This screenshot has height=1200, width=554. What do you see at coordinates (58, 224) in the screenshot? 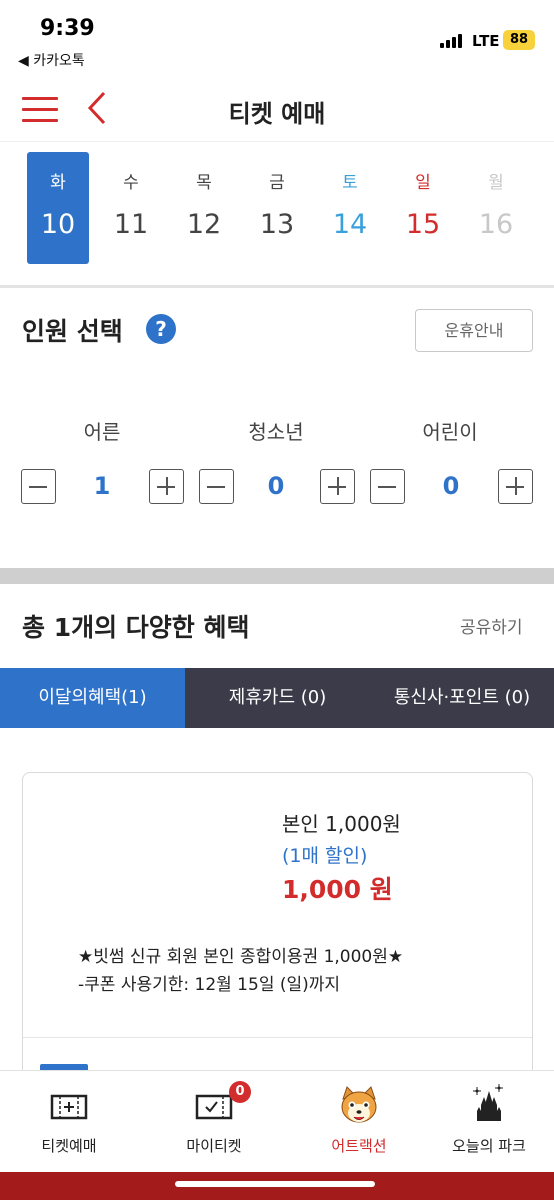
I see `day-number: 10` at bounding box center [58, 224].